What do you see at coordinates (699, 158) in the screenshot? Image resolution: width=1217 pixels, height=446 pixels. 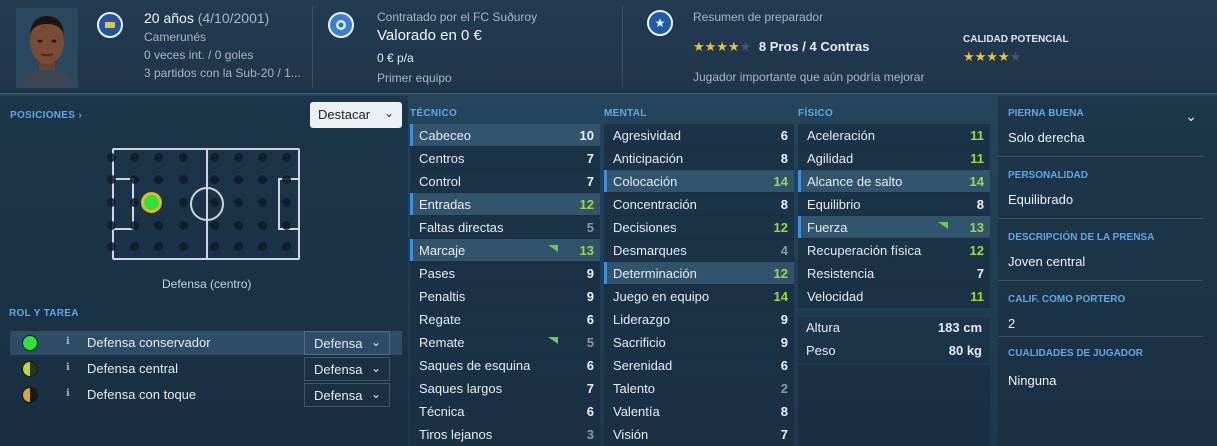 I see `attribute-row: Anticipación 8` at bounding box center [699, 158].